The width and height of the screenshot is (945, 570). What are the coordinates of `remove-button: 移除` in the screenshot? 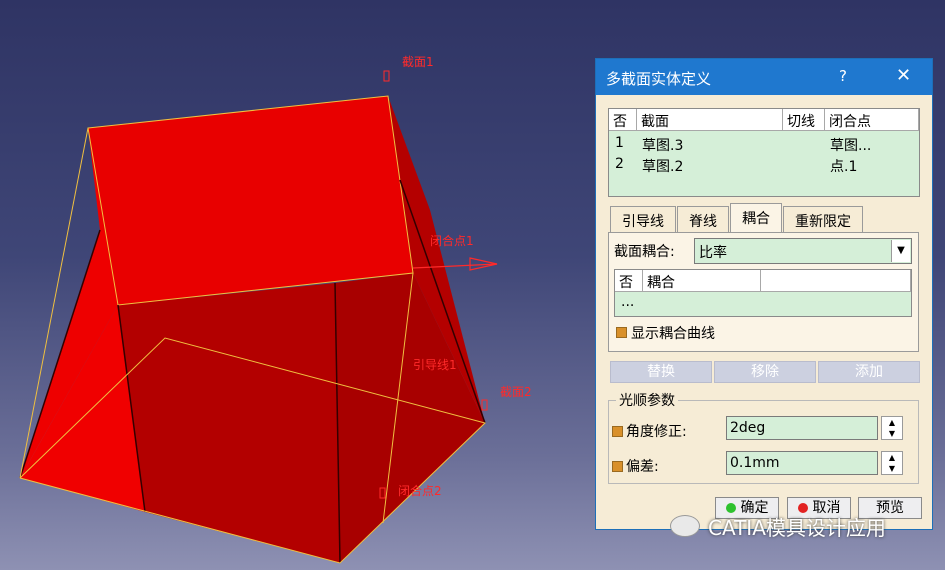 It's located at (765, 372).